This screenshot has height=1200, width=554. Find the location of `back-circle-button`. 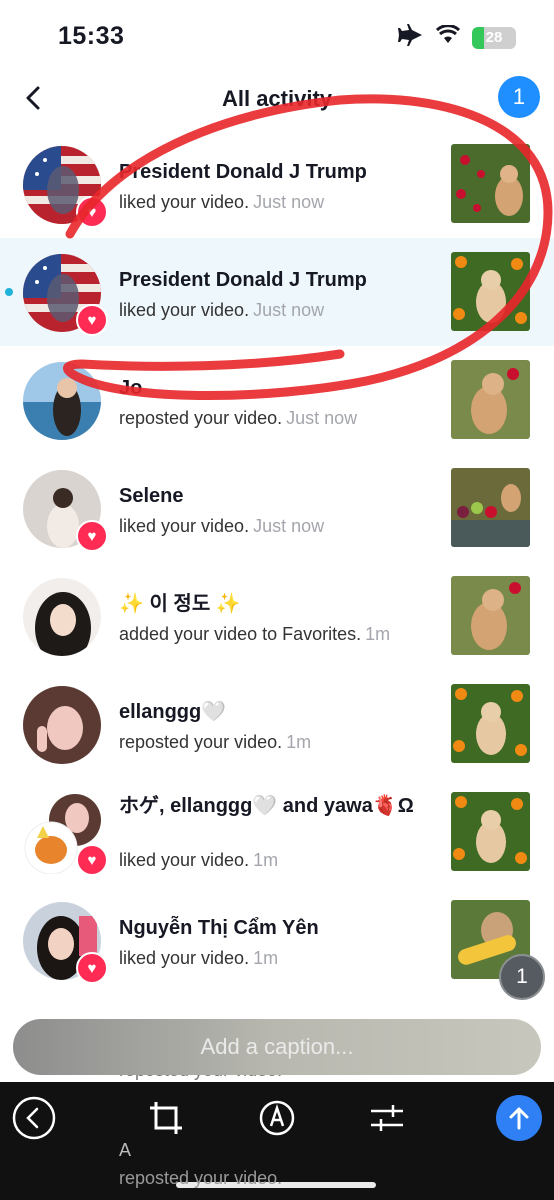

back-circle-button is located at coordinates (34, 1118).